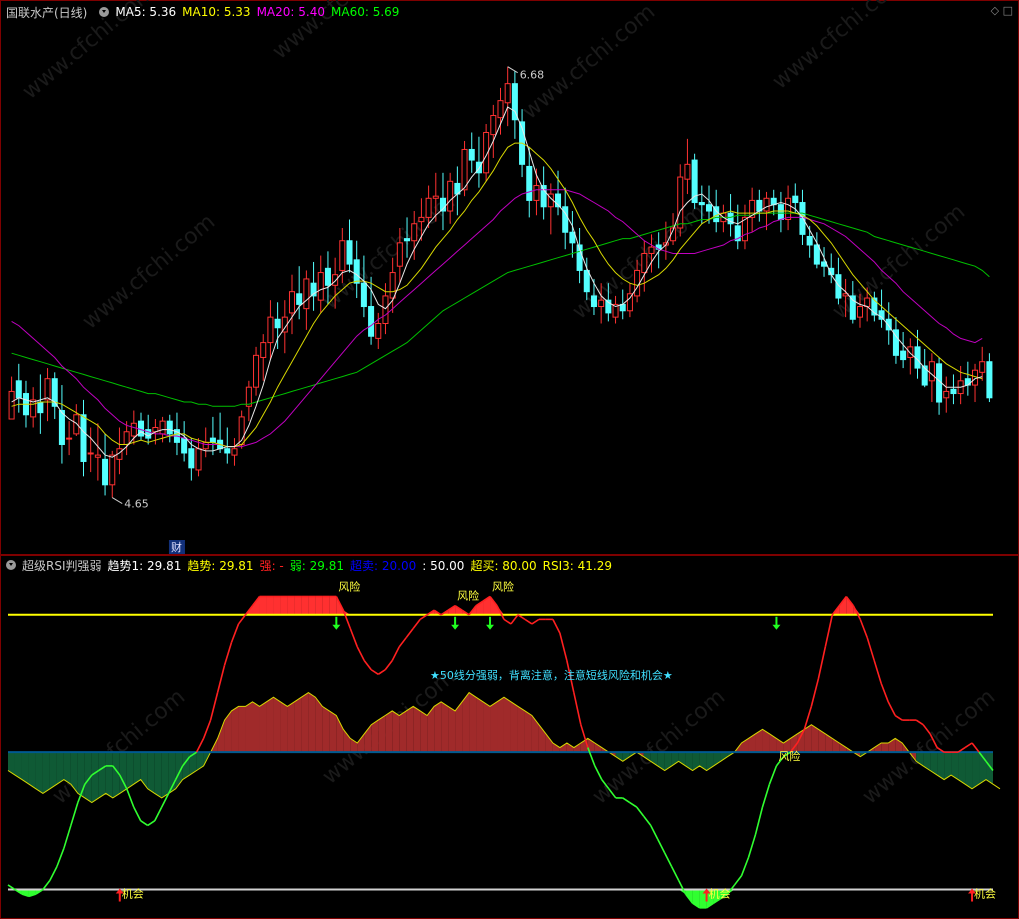  I want to click on diamond-icon: ◇ □, so click(1002, 10).